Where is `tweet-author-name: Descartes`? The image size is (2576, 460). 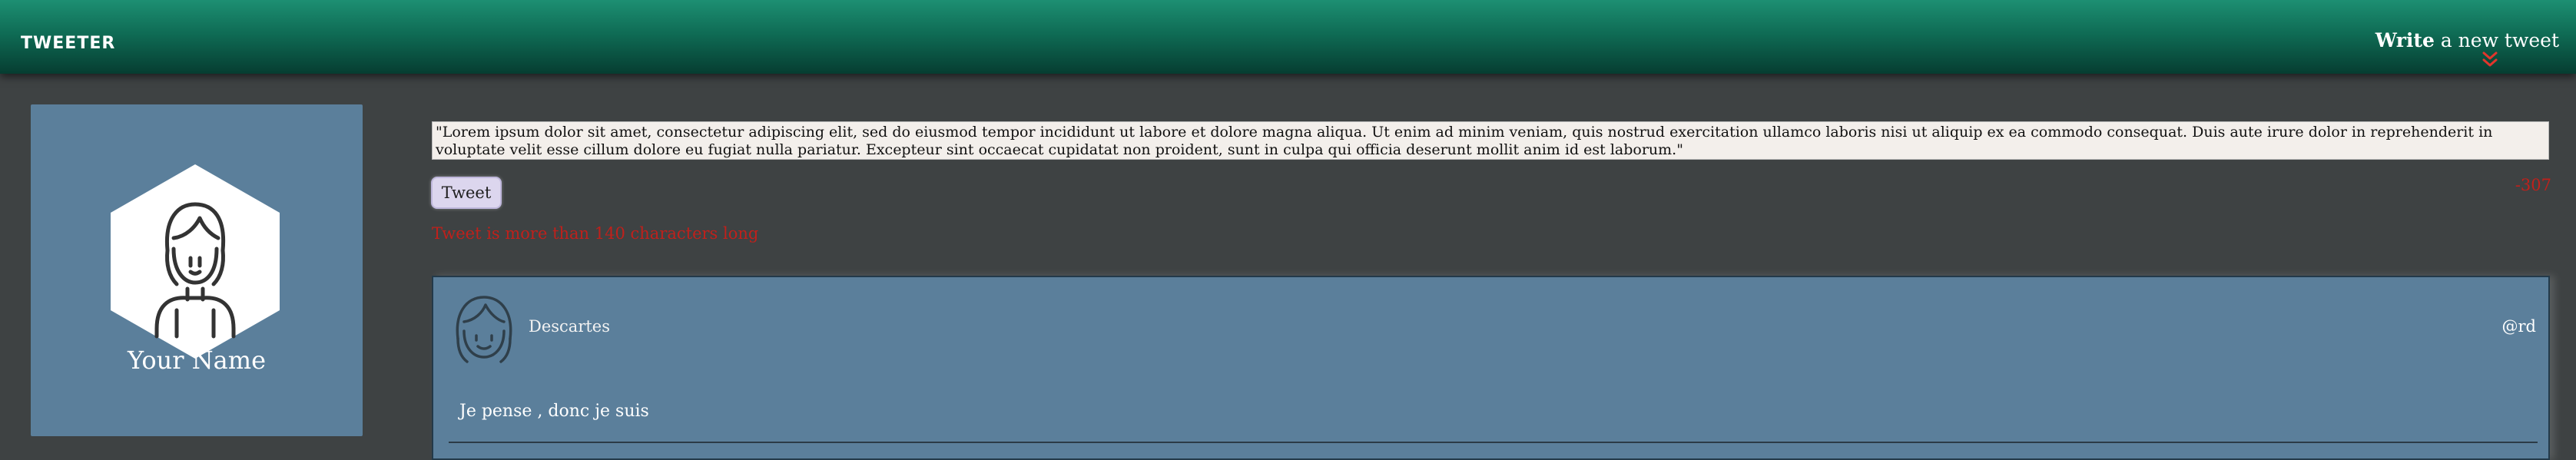 tweet-author-name: Descartes is located at coordinates (569, 326).